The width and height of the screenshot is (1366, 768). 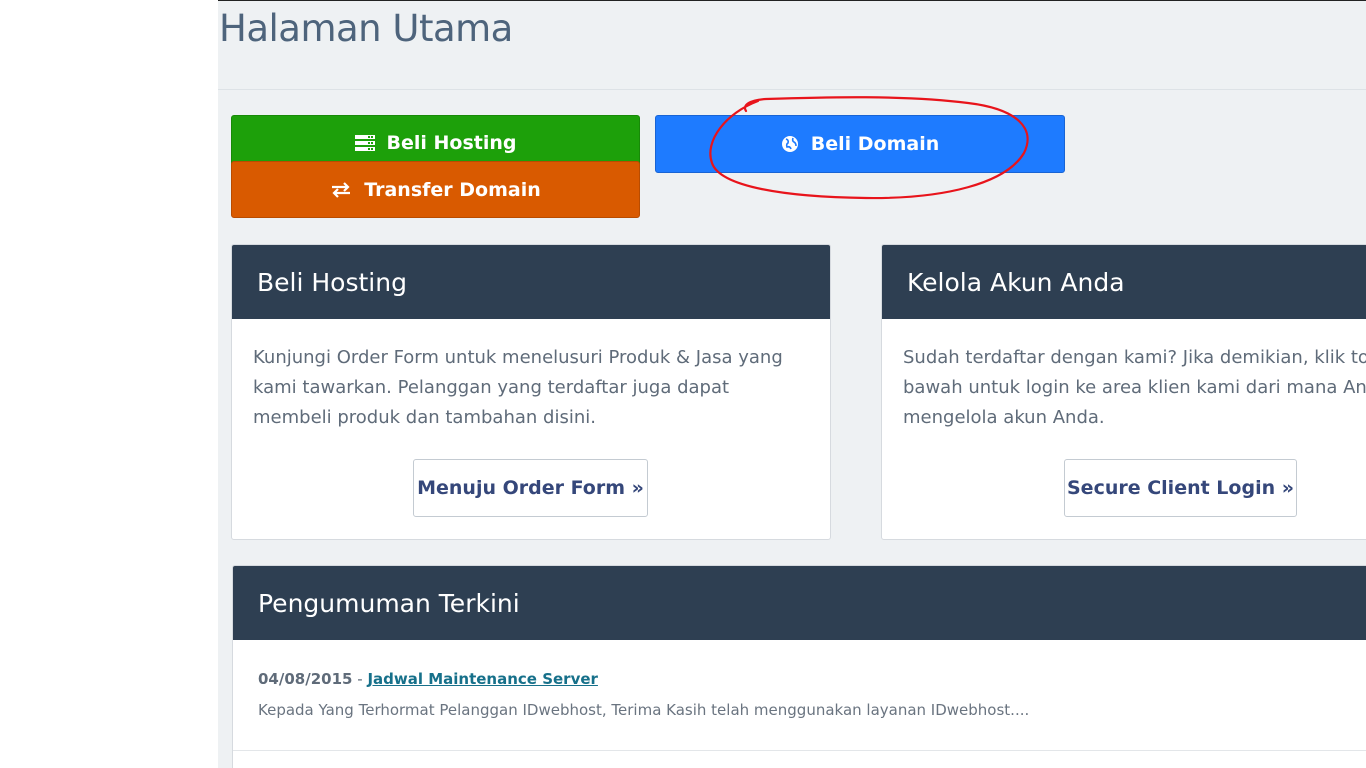 I want to click on announcement-divider, so click(x=799, y=750).